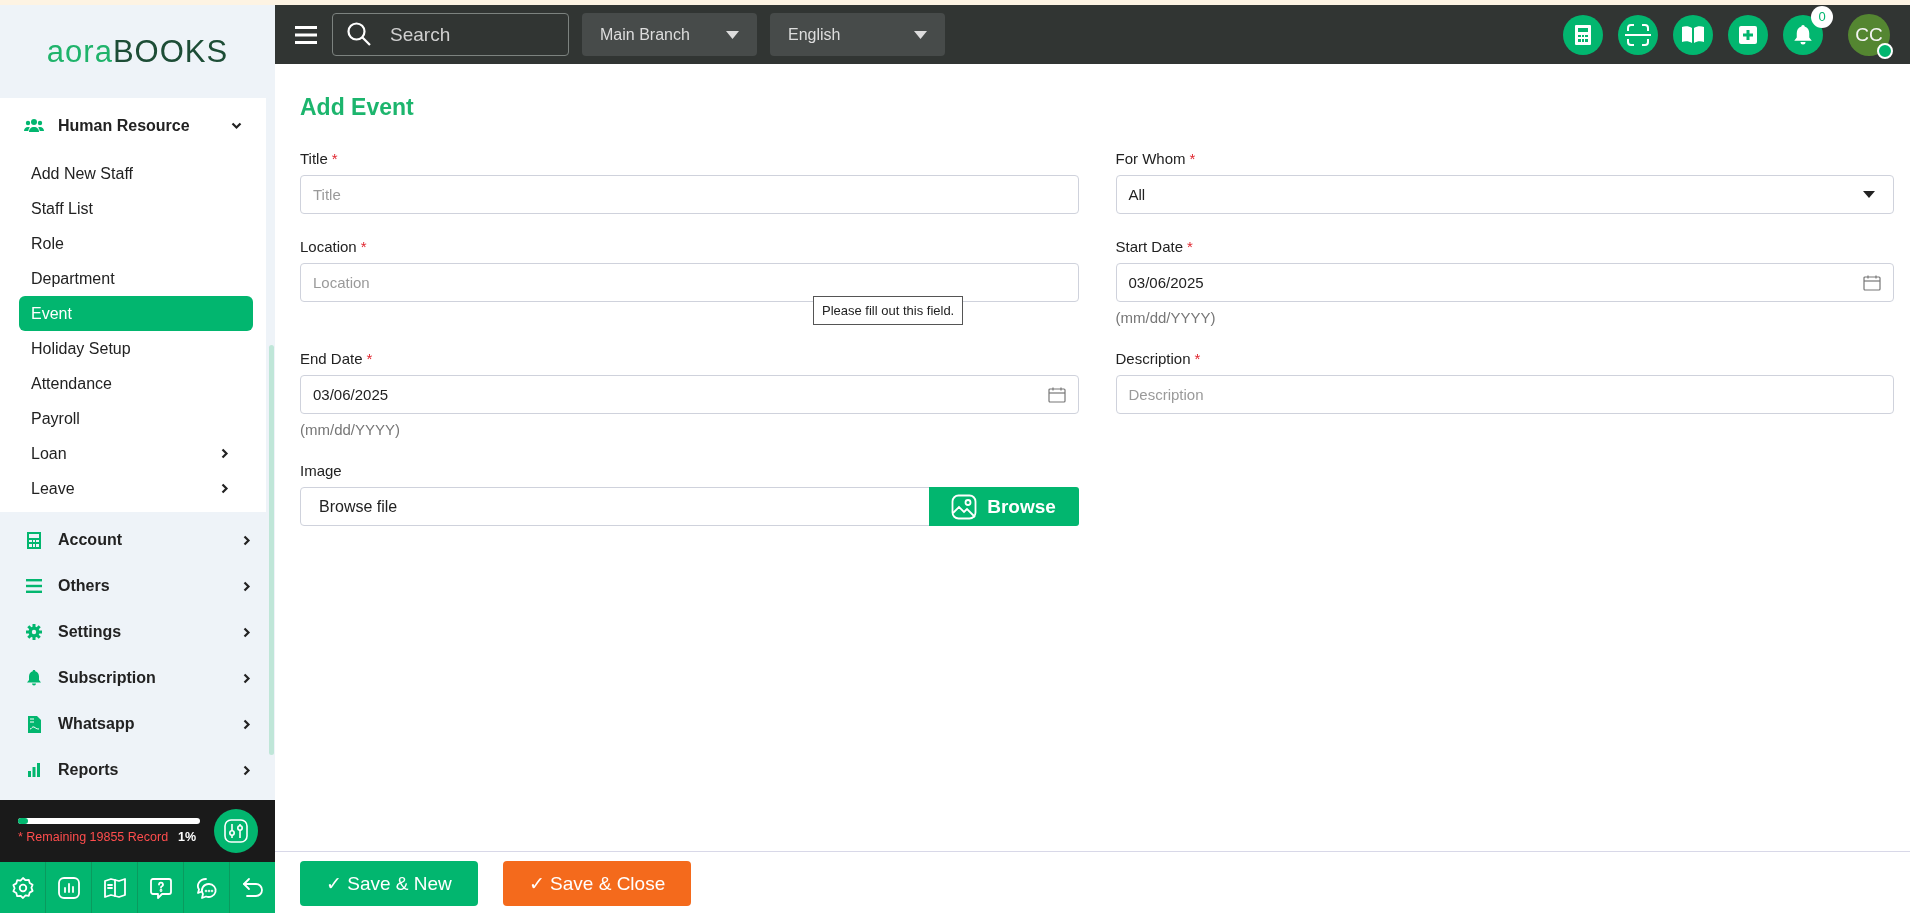 This screenshot has height=913, width=1910. I want to click on search-field: Search, so click(450, 34).